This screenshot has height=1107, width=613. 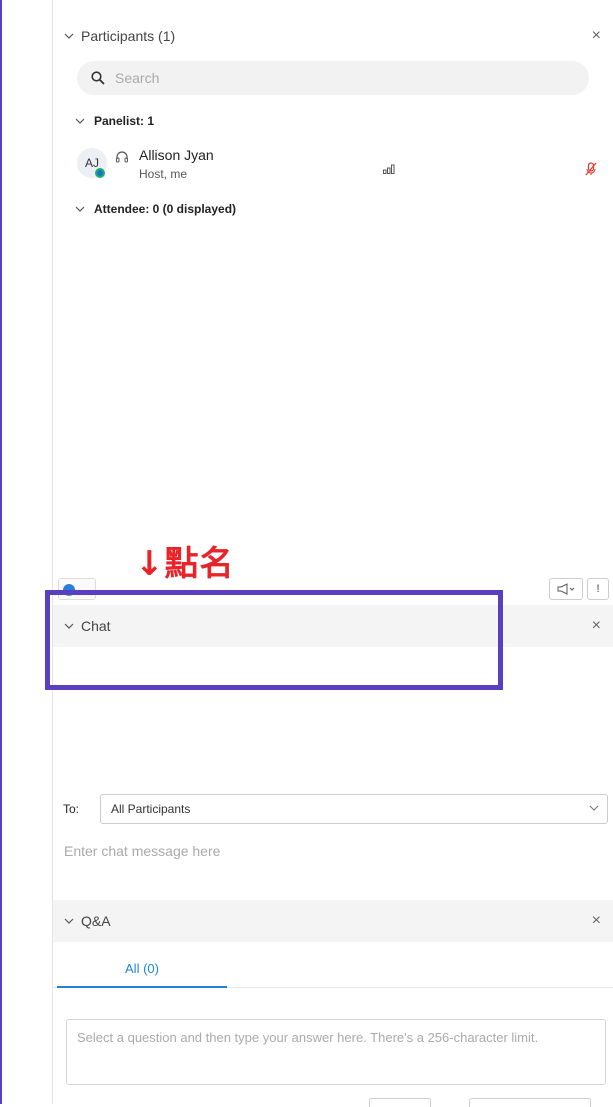 I want to click on annotation-text: ↓點名, so click(x=185, y=564).